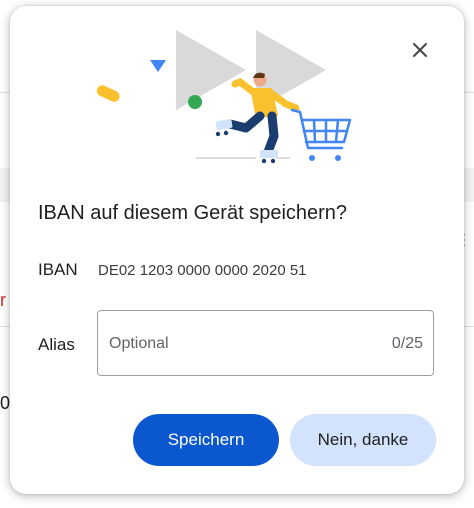  I want to click on blue-triangle-shape, so click(158, 66).